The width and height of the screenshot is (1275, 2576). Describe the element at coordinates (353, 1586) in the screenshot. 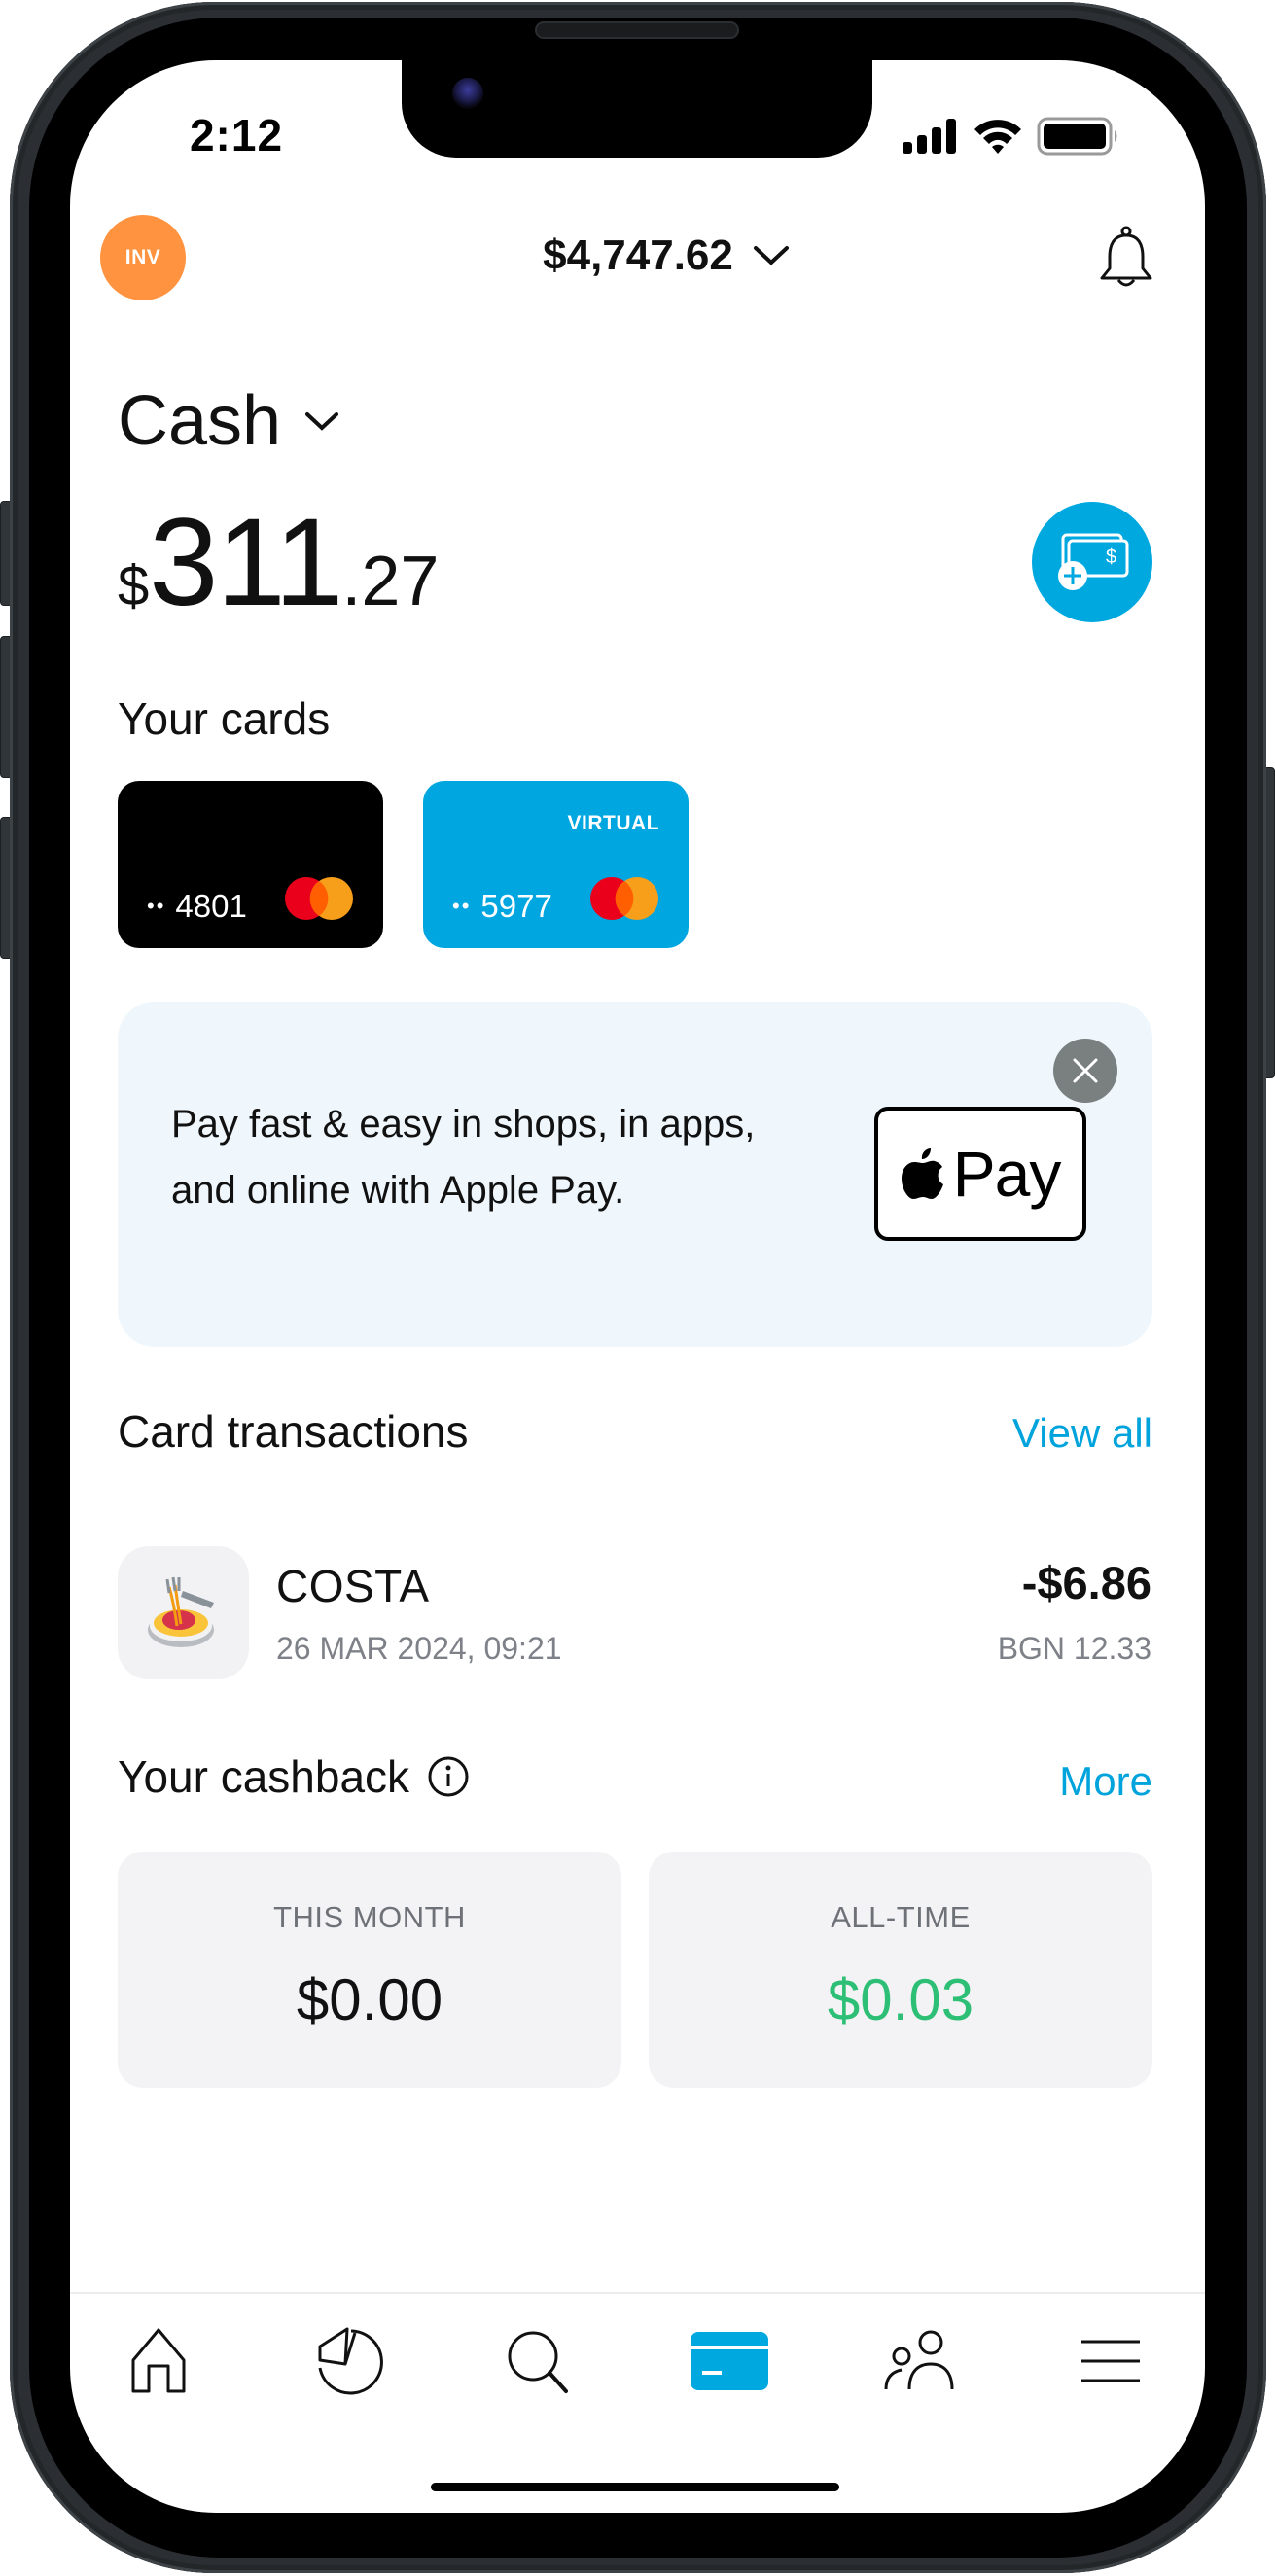

I see `transaction-merchant: COSTA` at that location.